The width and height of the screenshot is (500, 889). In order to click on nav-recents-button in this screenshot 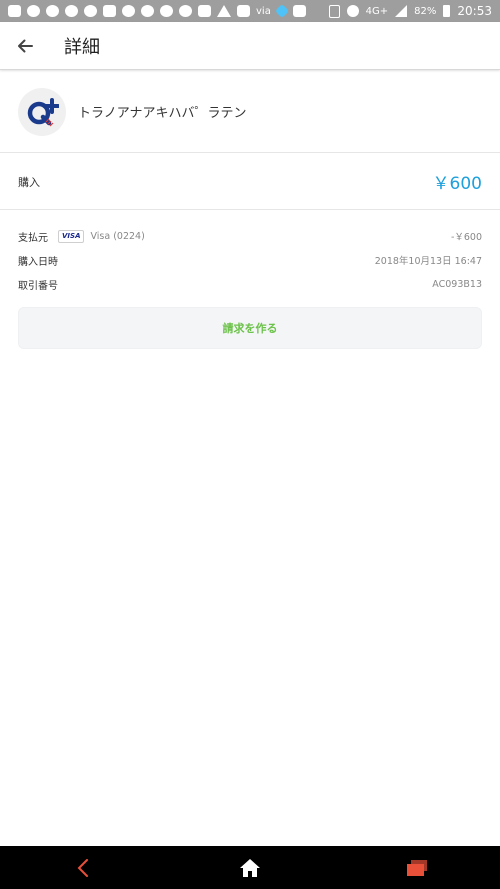, I will do `click(417, 867)`.